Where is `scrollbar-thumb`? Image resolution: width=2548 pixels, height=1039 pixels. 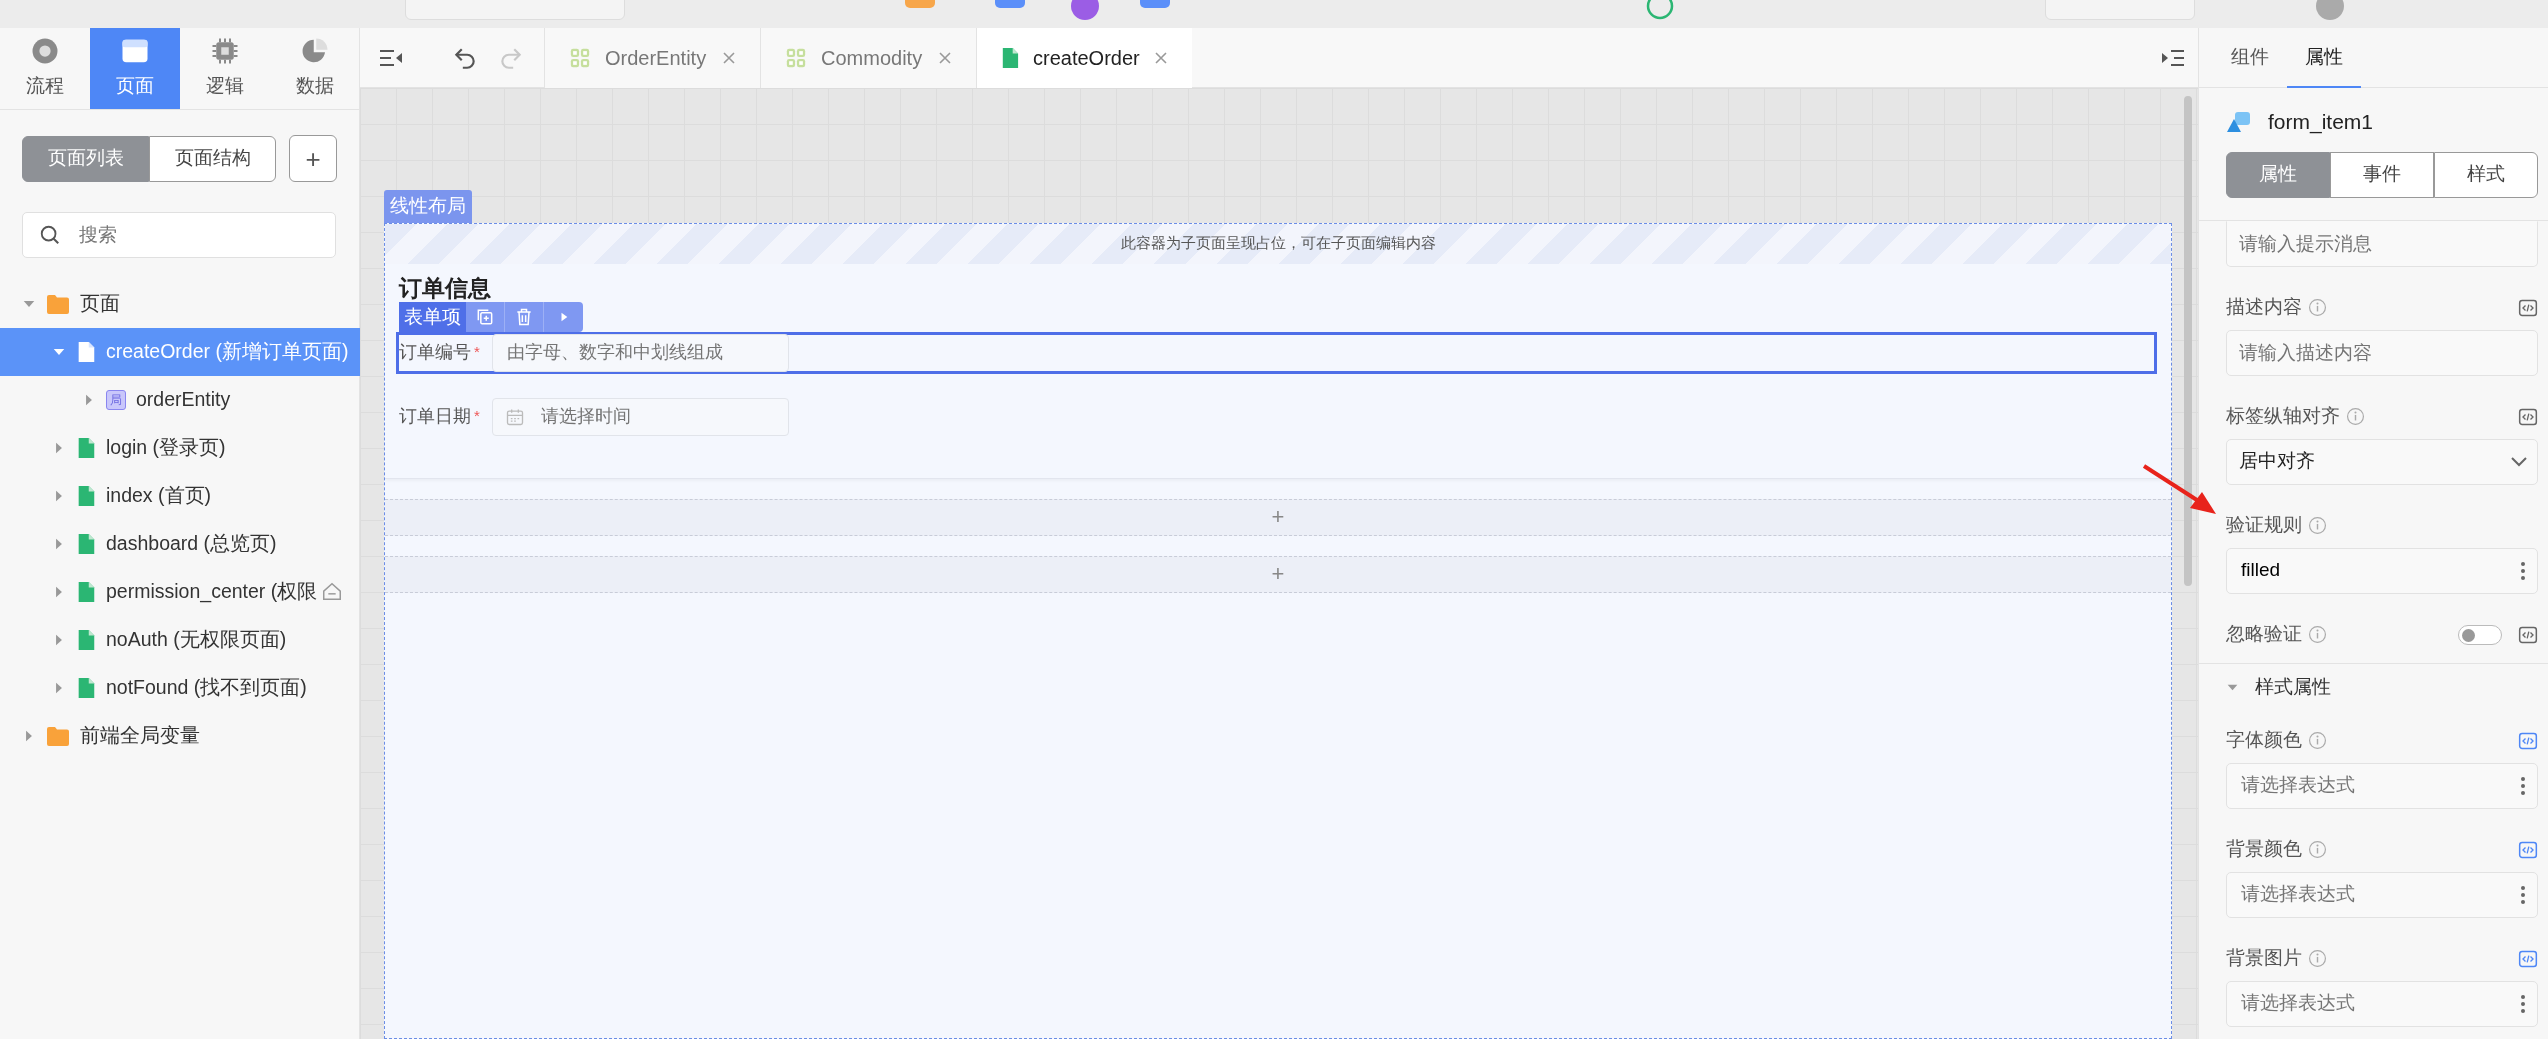
scrollbar-thumb is located at coordinates (2188, 341).